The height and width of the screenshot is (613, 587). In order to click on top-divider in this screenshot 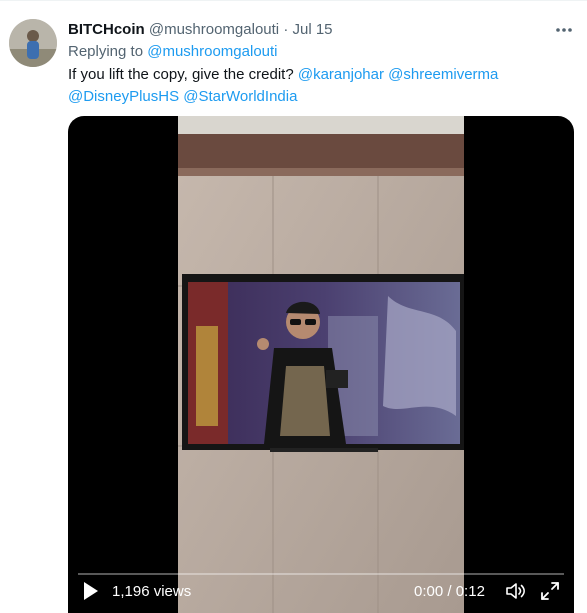, I will do `click(293, 0)`.